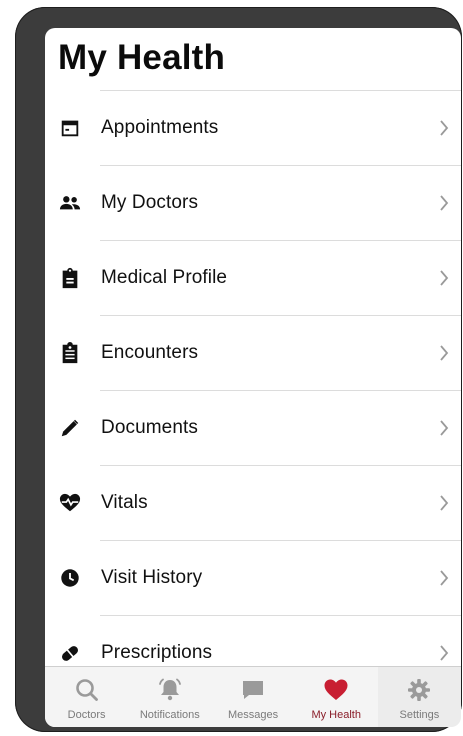 The width and height of the screenshot is (463, 736). I want to click on tab-label: Messages, so click(253, 715).